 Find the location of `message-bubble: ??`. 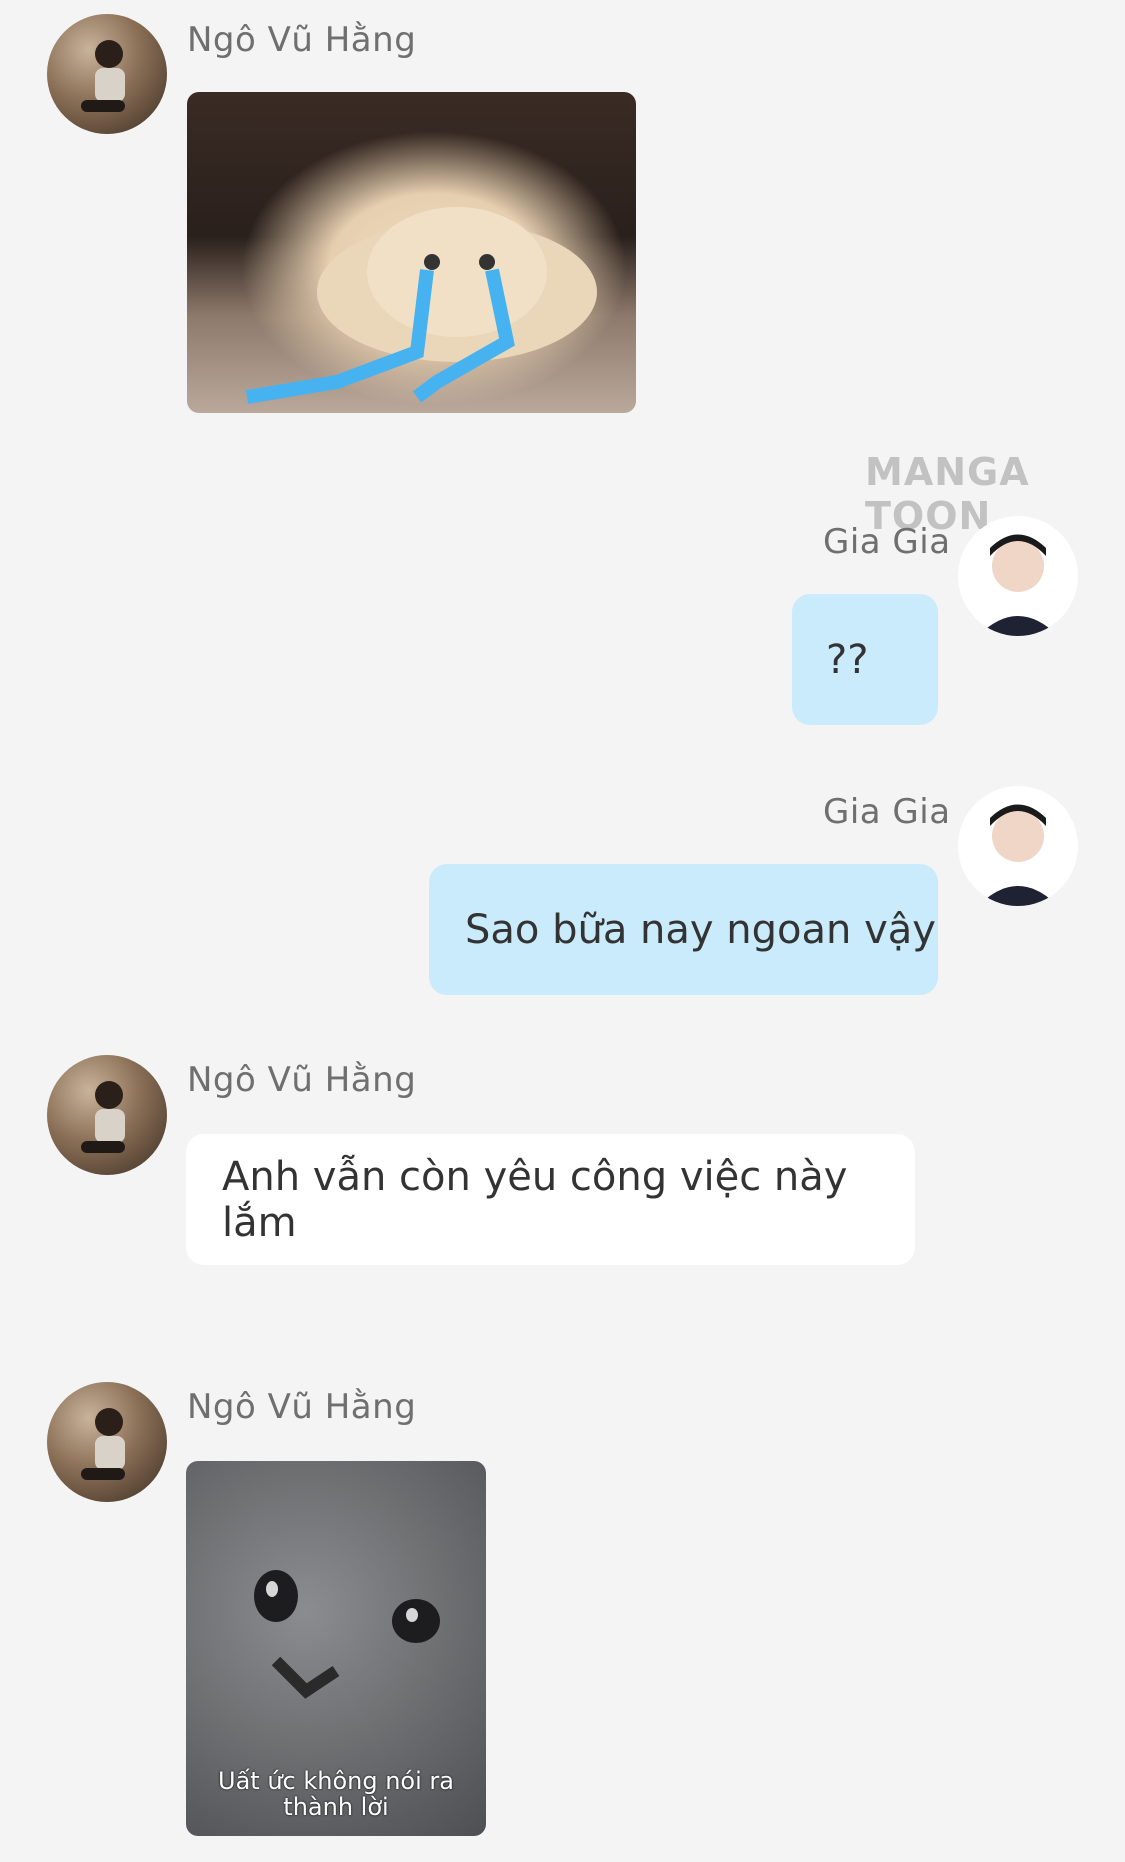

message-bubble: ?? is located at coordinates (865, 659).